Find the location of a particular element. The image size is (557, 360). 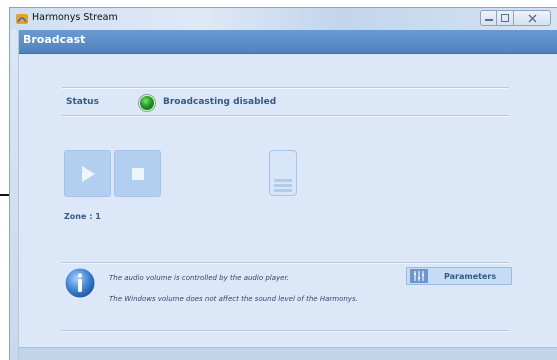

minimize-button is located at coordinates (488, 18).